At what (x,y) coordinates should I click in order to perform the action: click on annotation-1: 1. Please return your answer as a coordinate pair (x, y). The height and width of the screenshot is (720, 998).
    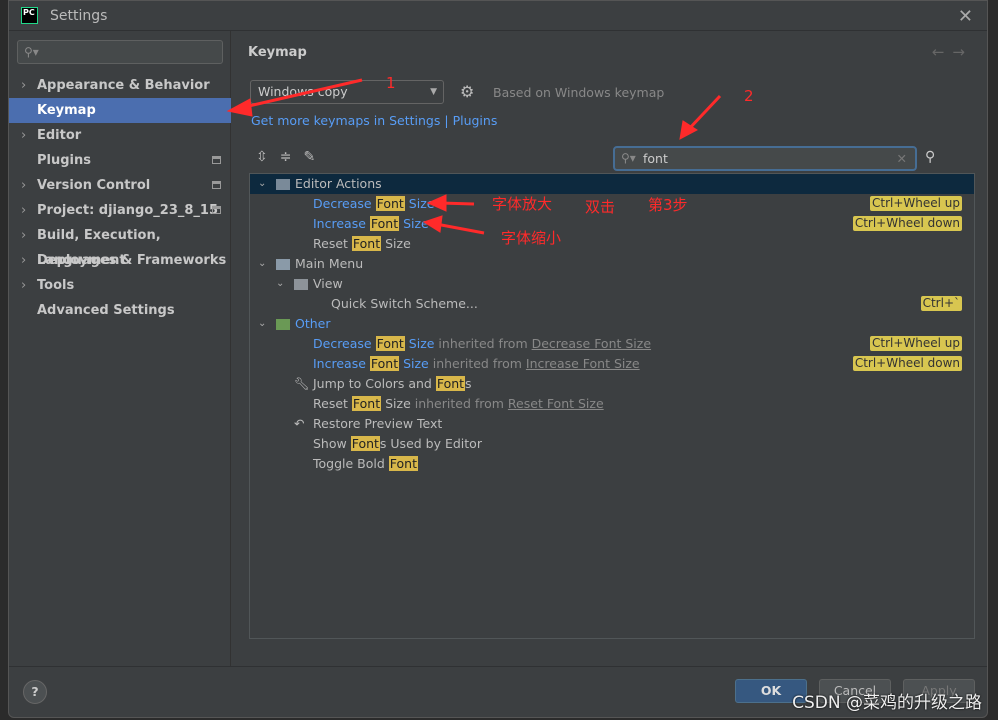
    Looking at the image, I should click on (391, 83).